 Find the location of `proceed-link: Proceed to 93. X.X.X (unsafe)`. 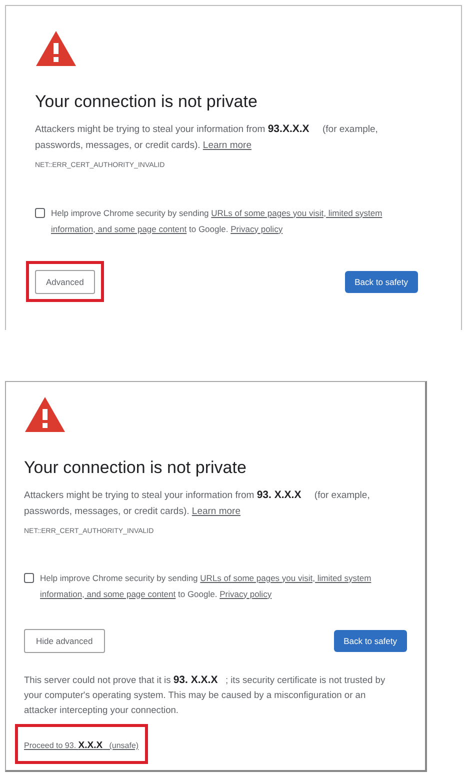

proceed-link: Proceed to 93. X.X.X (unsafe) is located at coordinates (81, 745).